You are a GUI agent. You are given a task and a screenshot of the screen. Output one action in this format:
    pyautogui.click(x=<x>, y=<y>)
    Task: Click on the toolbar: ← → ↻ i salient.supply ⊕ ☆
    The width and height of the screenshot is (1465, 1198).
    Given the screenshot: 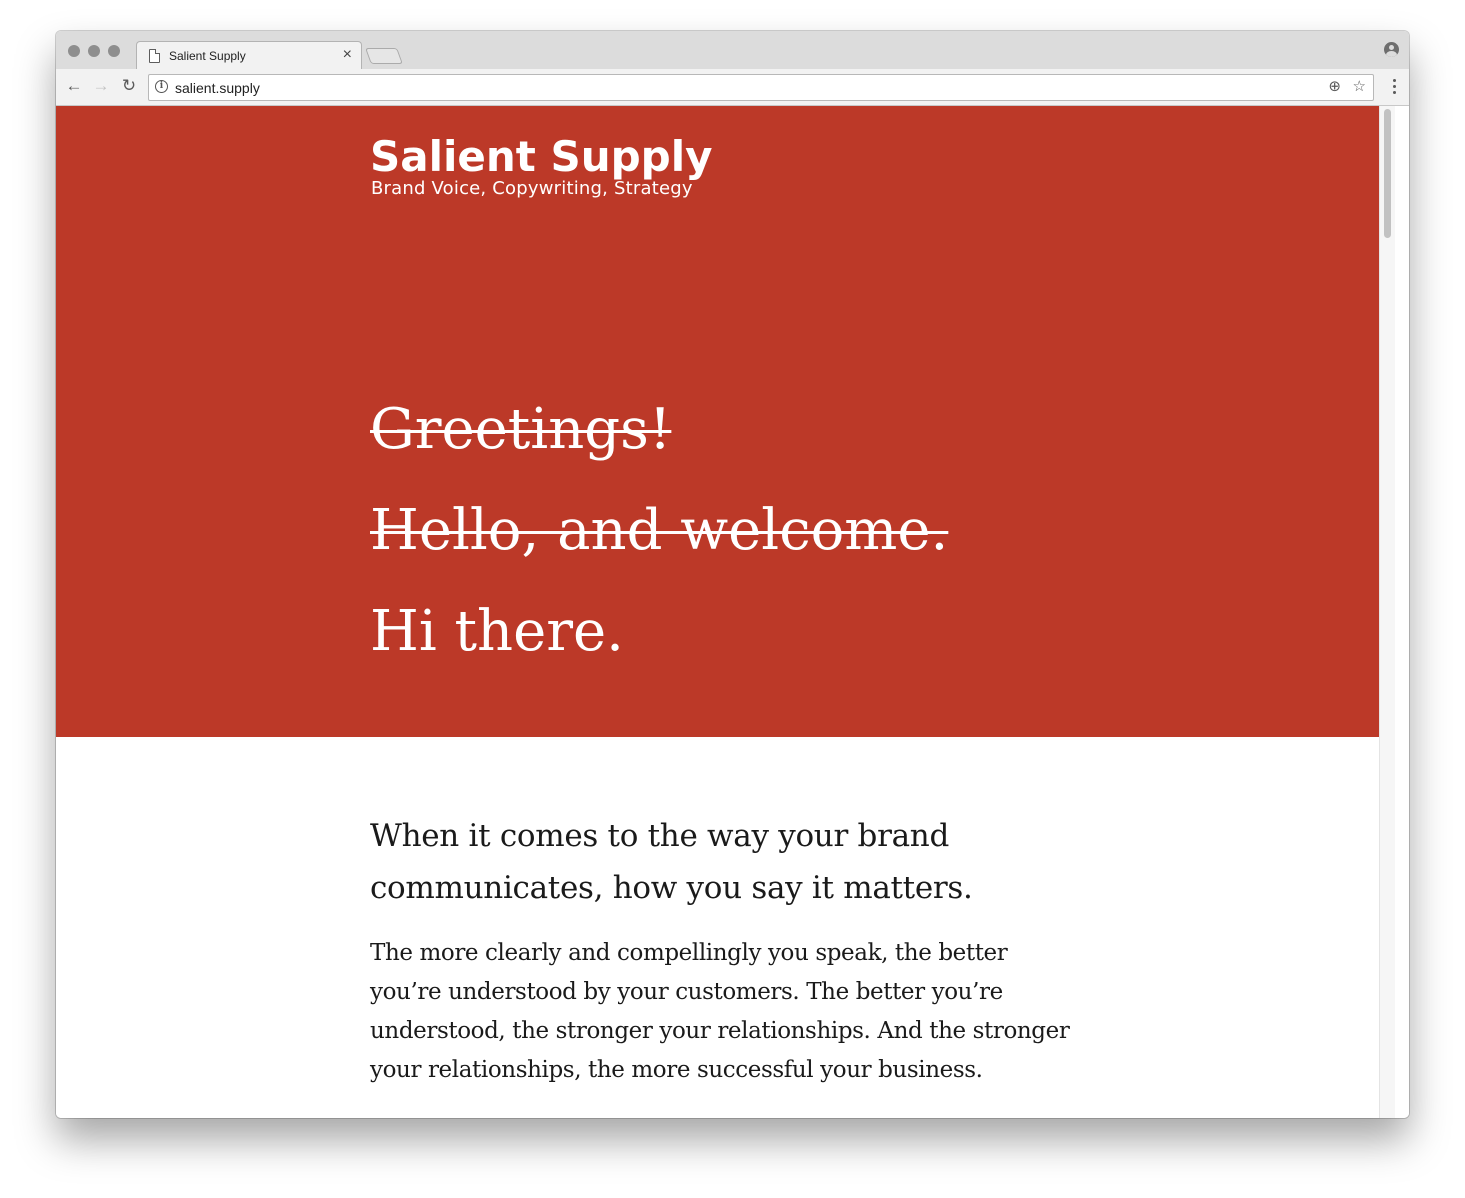 What is the action you would take?
    pyautogui.click(x=732, y=87)
    